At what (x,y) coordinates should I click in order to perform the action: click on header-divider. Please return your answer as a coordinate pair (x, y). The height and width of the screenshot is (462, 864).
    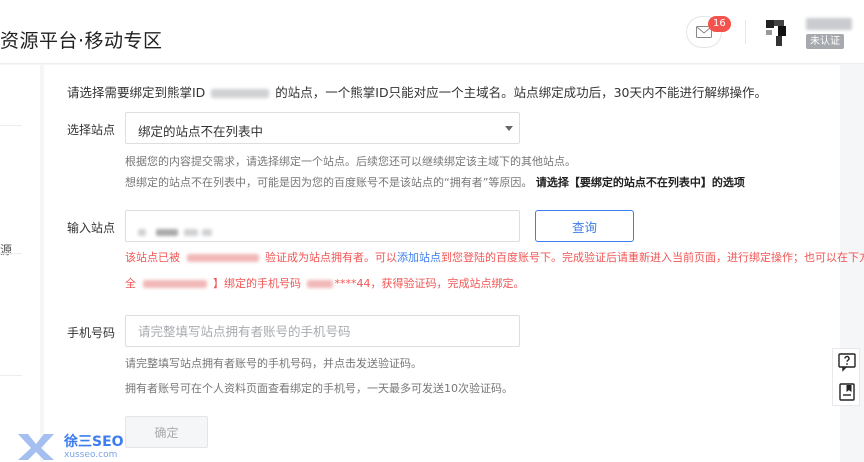
    Looking at the image, I should click on (745, 32).